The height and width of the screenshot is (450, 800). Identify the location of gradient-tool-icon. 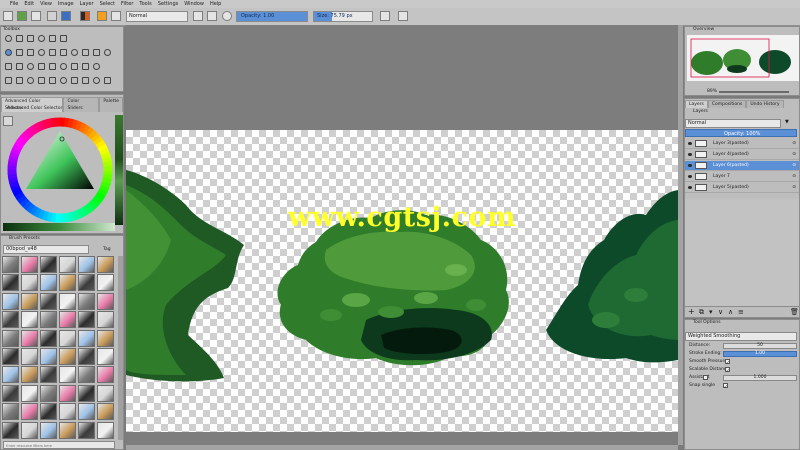
(52, 38).